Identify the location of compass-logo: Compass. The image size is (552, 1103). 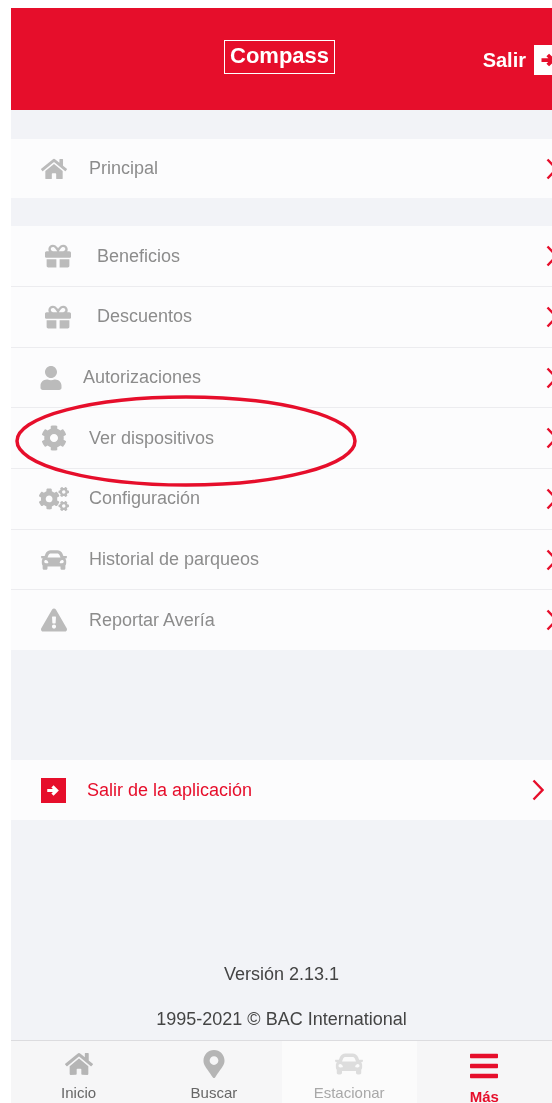
(280, 57).